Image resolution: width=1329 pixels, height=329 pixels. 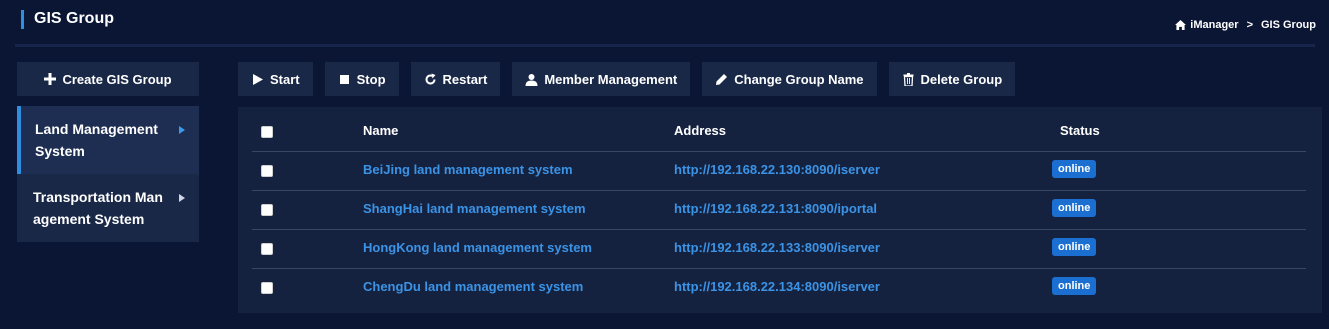 I want to click on start-label: Start, so click(x=285, y=79).